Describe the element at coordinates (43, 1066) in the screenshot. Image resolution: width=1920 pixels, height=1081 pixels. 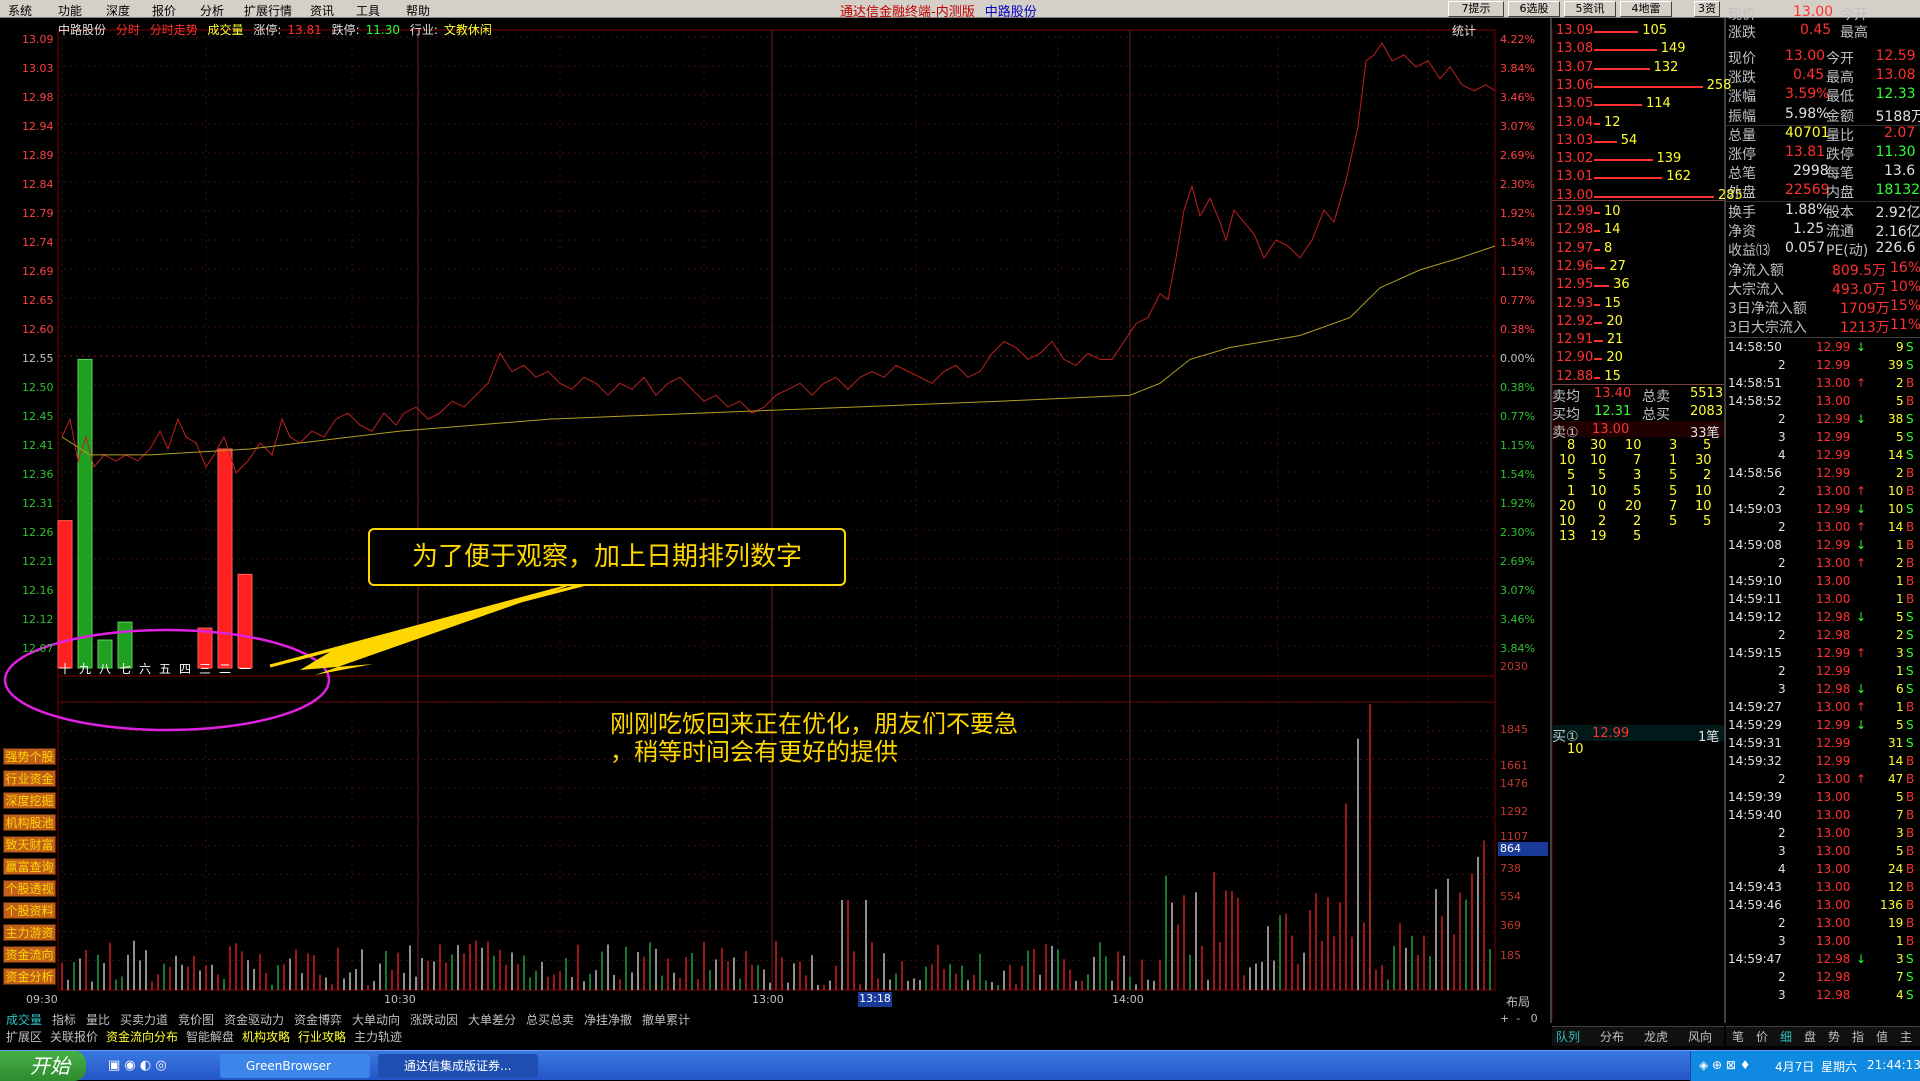
I see `start-button: 开始` at that location.